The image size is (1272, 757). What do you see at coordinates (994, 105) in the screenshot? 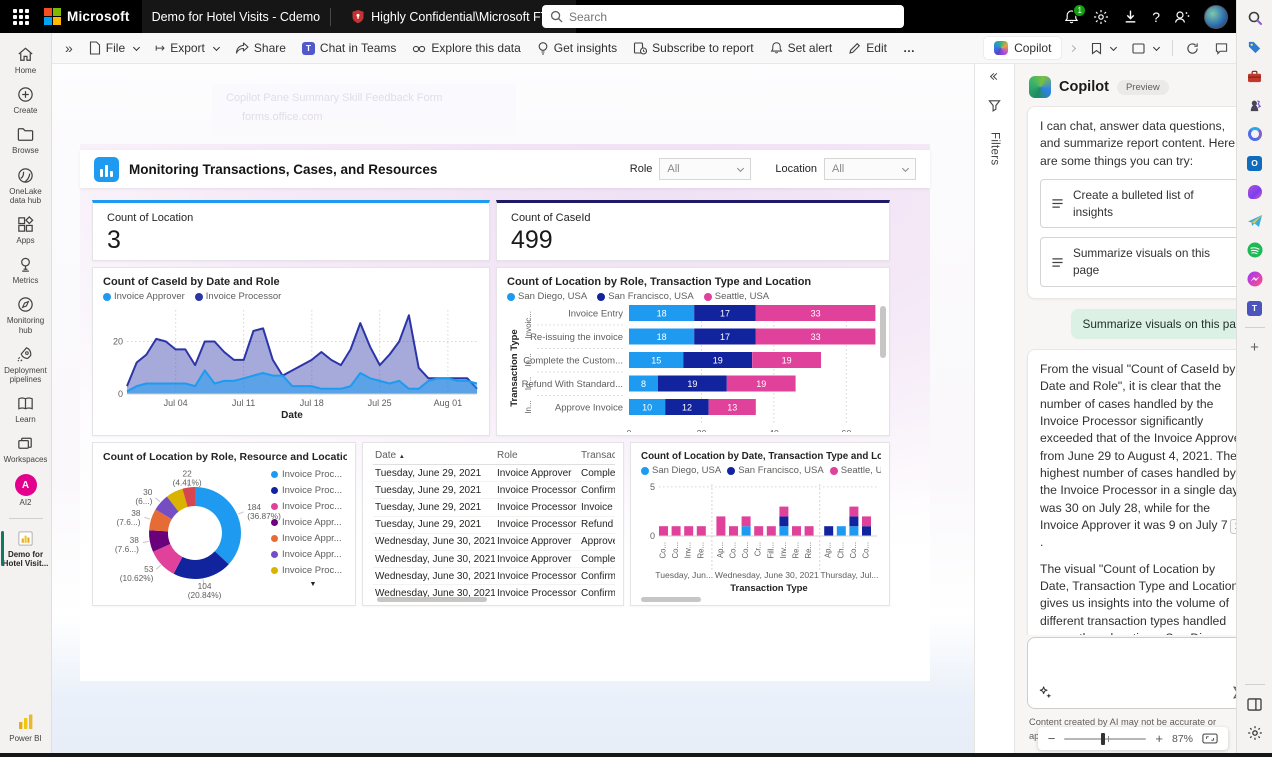
I see `filter-funnel-icon` at bounding box center [994, 105].